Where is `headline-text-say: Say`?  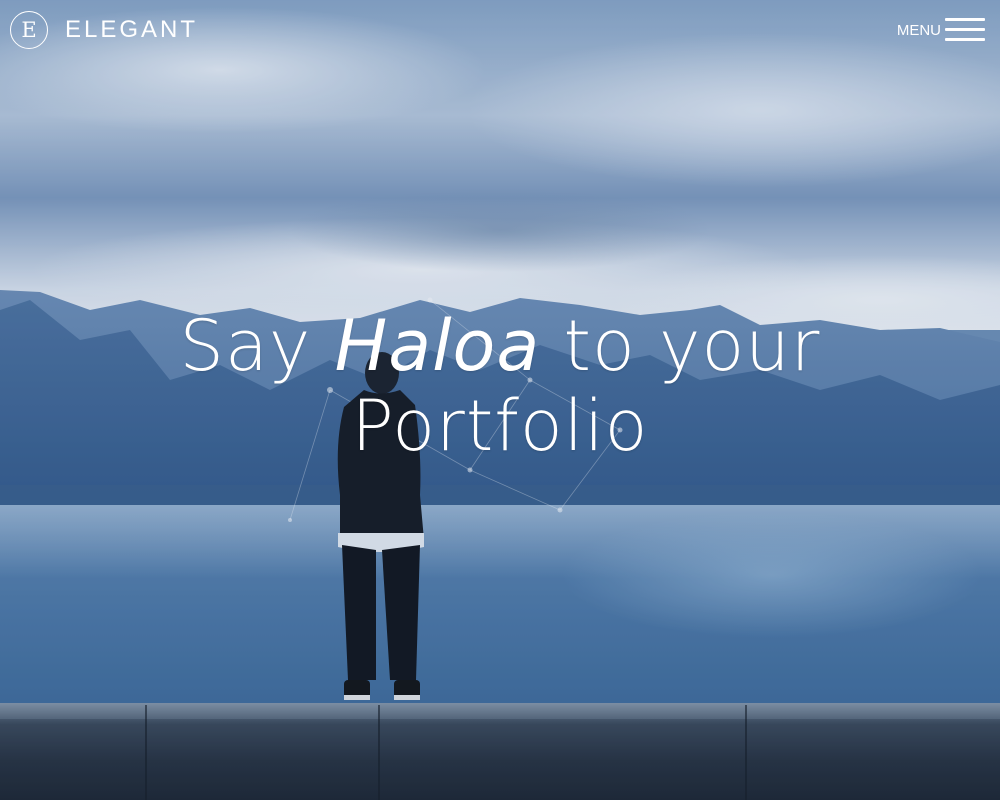 headline-text-say: Say is located at coordinates (257, 346).